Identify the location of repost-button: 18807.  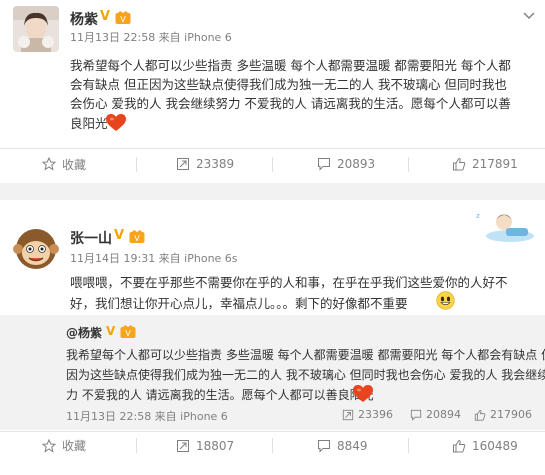
(205, 445).